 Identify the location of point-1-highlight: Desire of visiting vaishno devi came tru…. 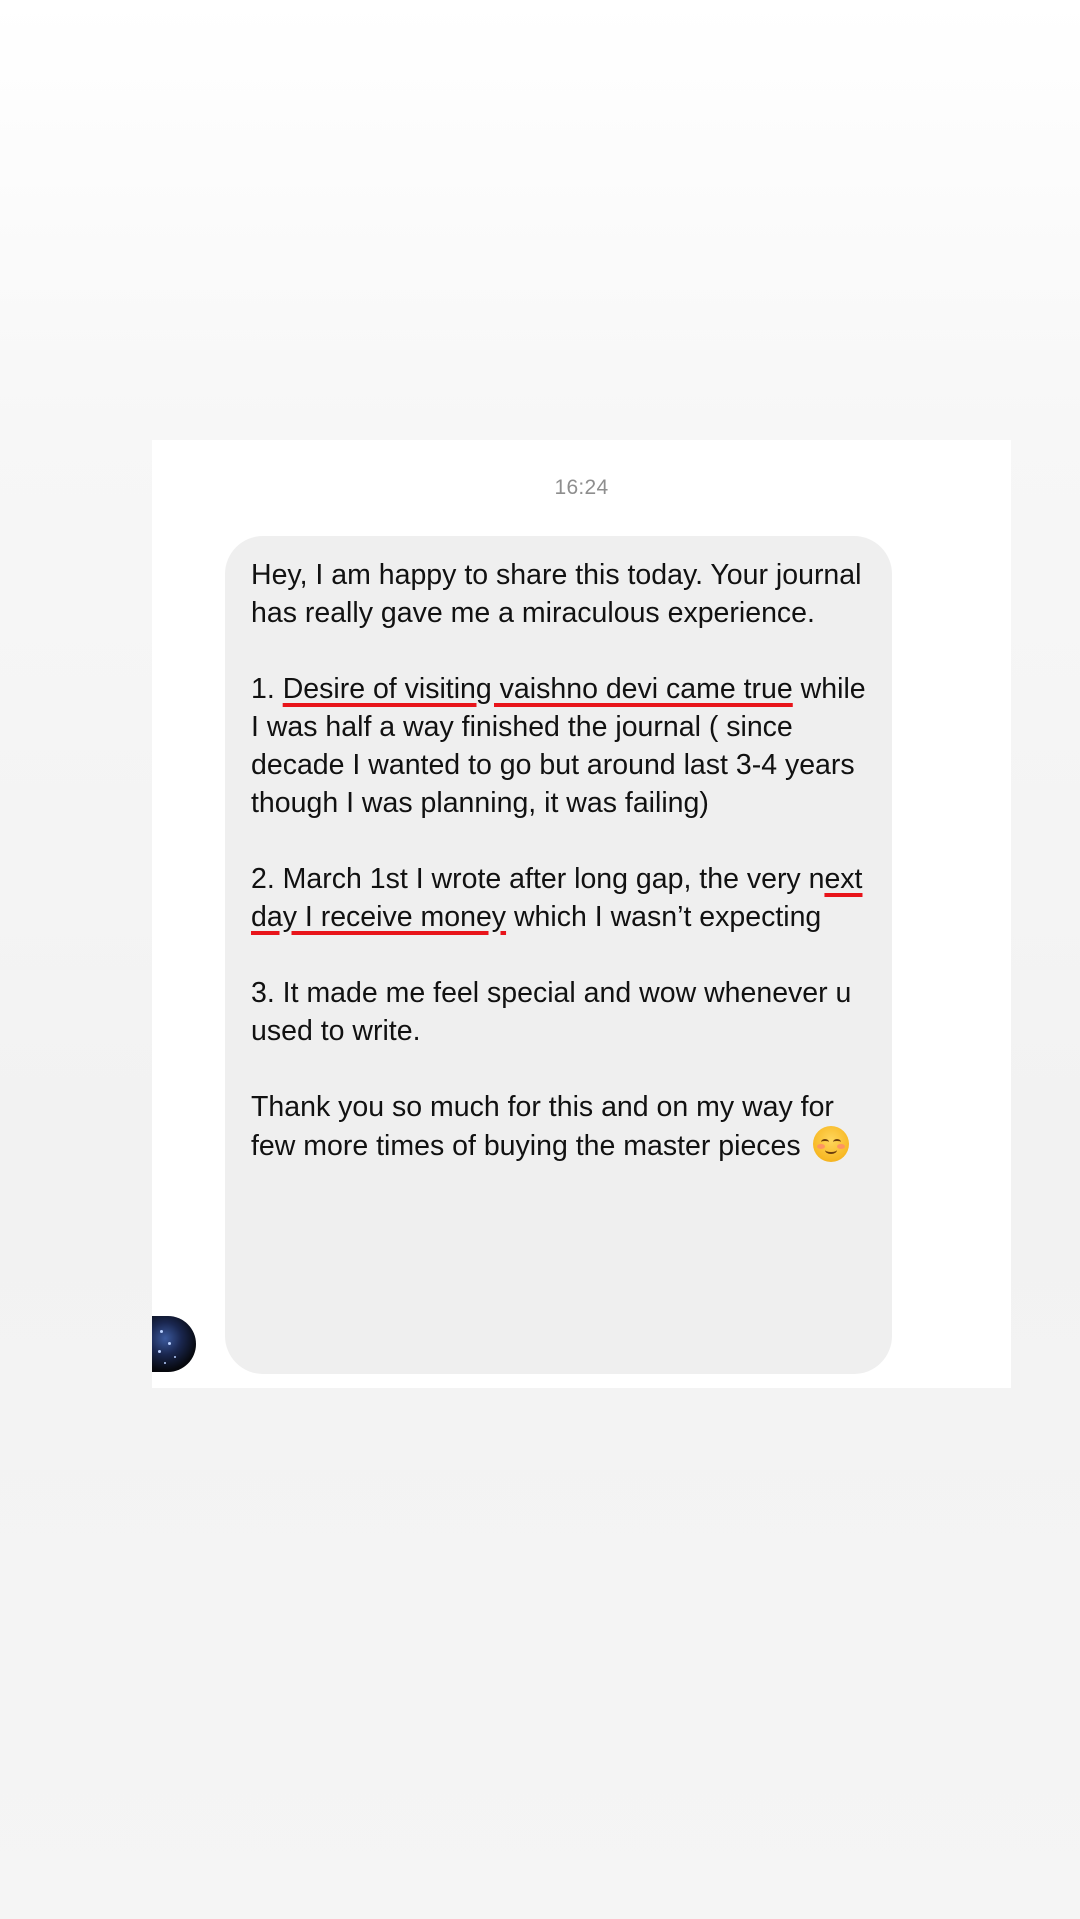
(537, 689).